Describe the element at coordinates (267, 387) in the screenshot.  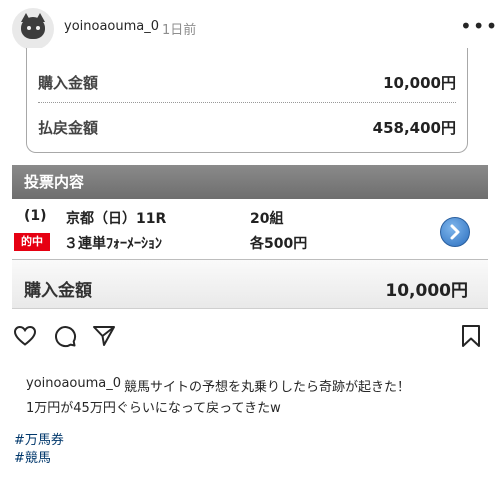
I see `caption-line-1: 競馬サイトの予想を丸乗りしたら奇跡が起きた！` at that location.